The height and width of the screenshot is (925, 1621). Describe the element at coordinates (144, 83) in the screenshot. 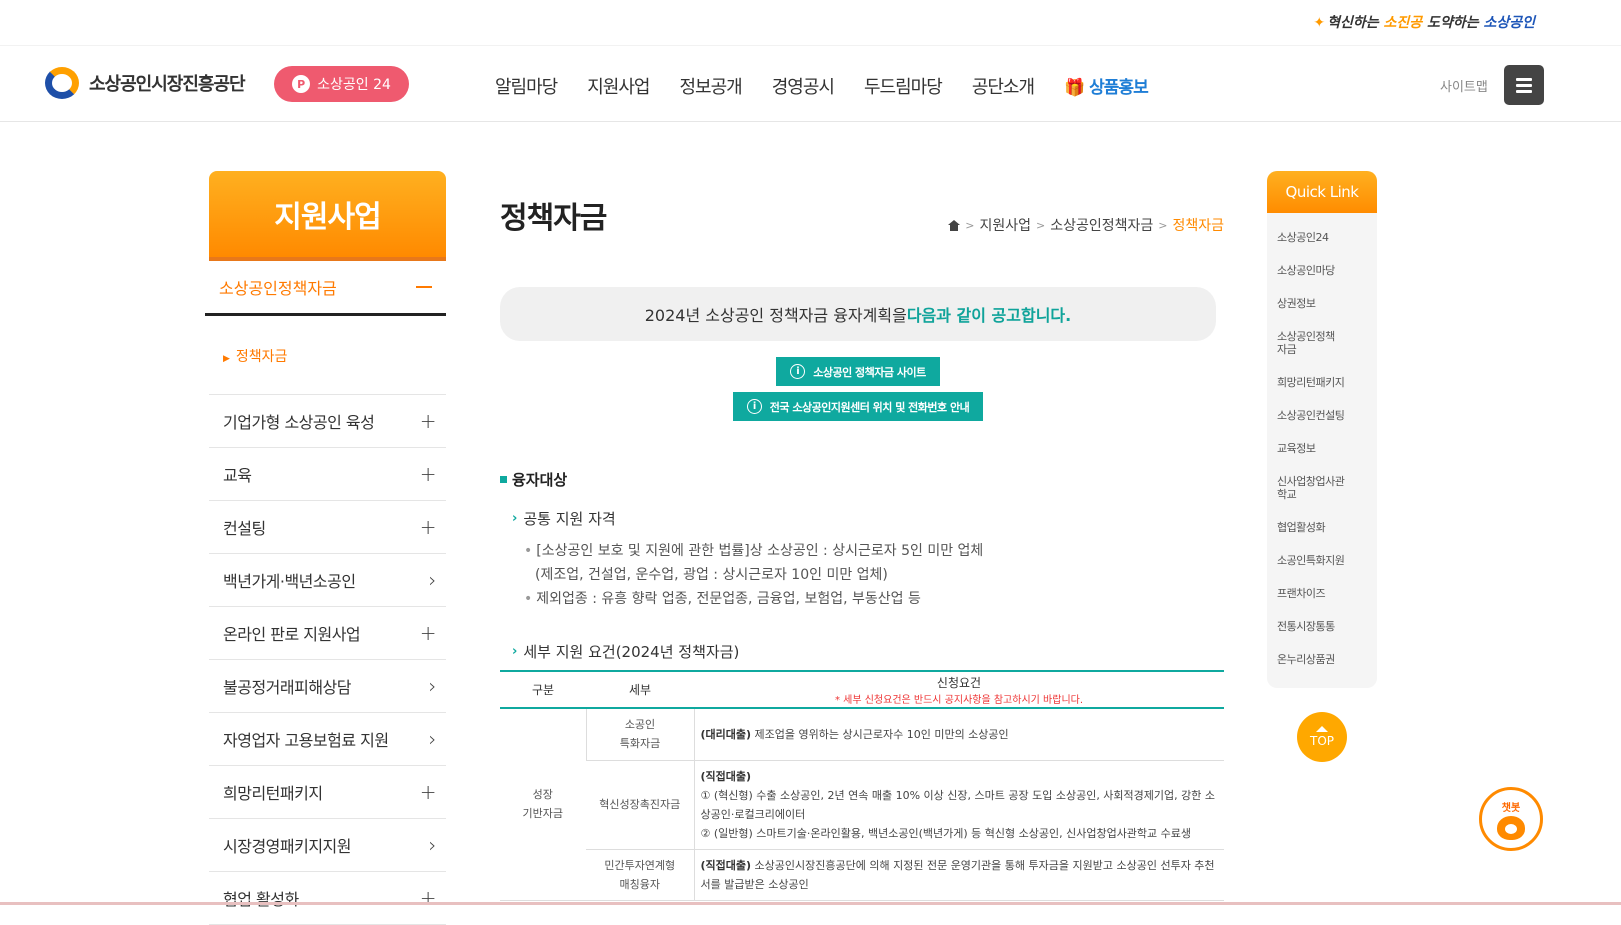

I see `site-logo: 소상공인시장진흥공단` at that location.